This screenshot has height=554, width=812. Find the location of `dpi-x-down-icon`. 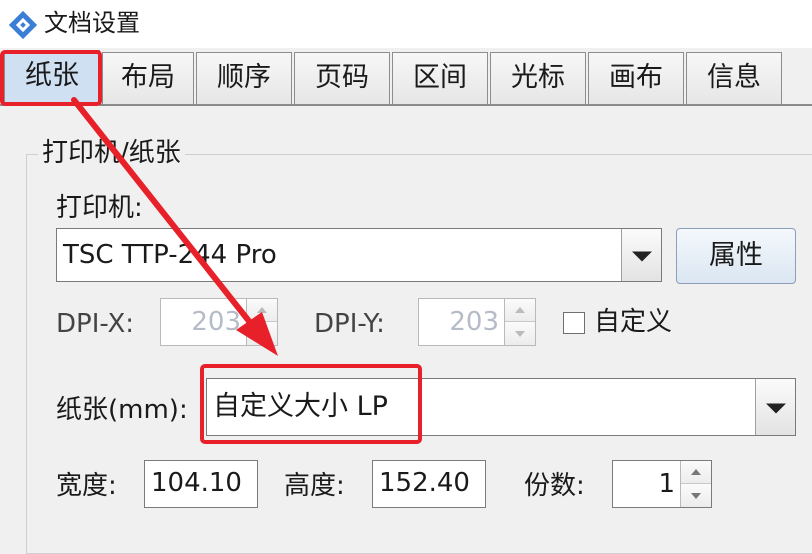

dpi-x-down-icon is located at coordinates (262, 333).